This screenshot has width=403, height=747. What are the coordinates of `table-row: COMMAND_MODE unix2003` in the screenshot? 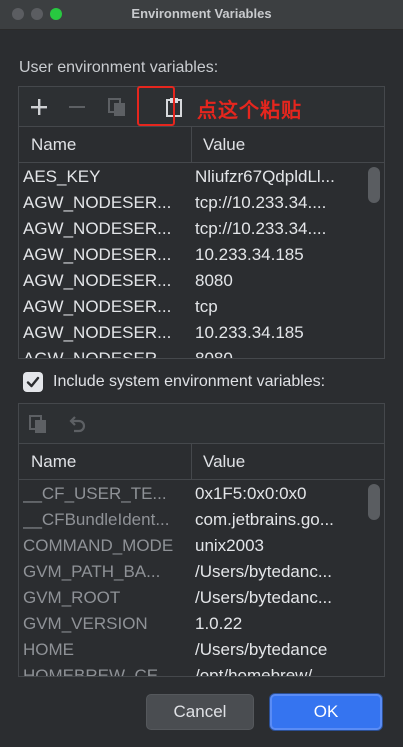 It's located at (191, 546).